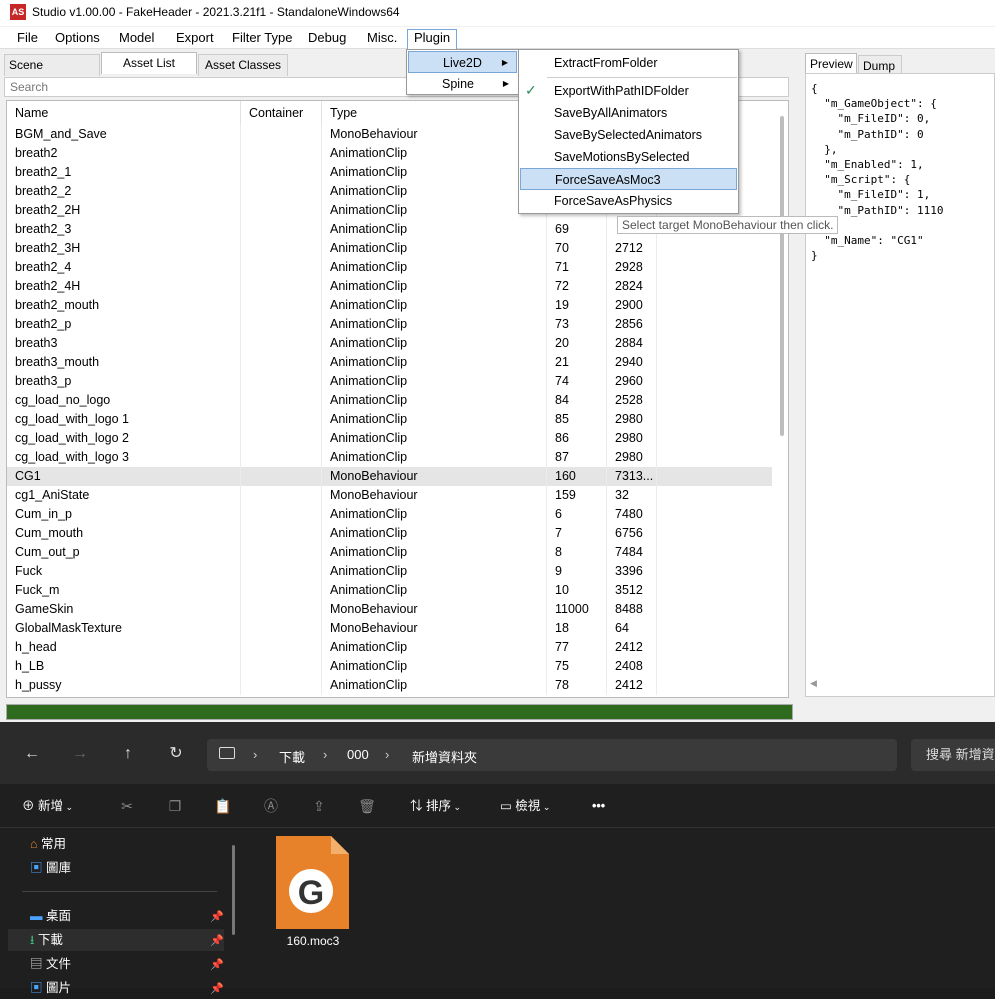 Image resolution: width=995 pixels, height=999 pixels. I want to click on menu-item-force-save-as-moc3: ForceSaveAsMoc3, so click(628, 179).